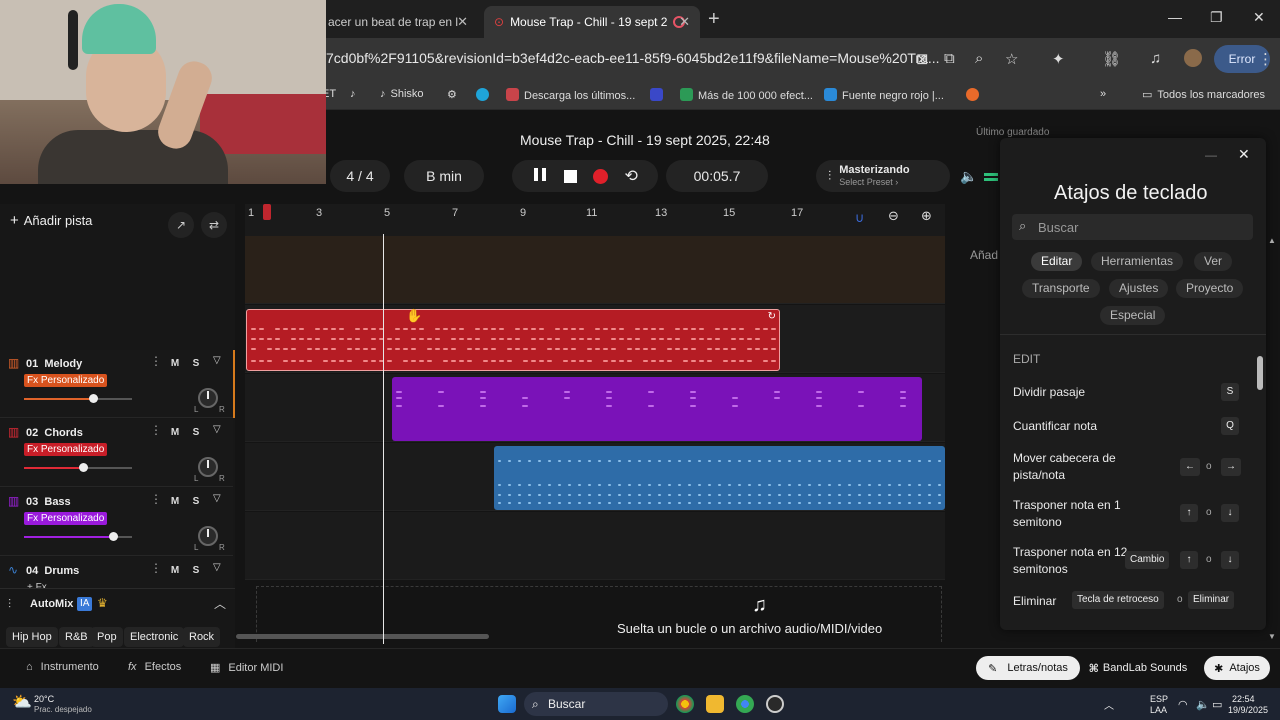  Describe the element at coordinates (1159, 699) in the screenshot. I see `language-label: ESP` at that location.